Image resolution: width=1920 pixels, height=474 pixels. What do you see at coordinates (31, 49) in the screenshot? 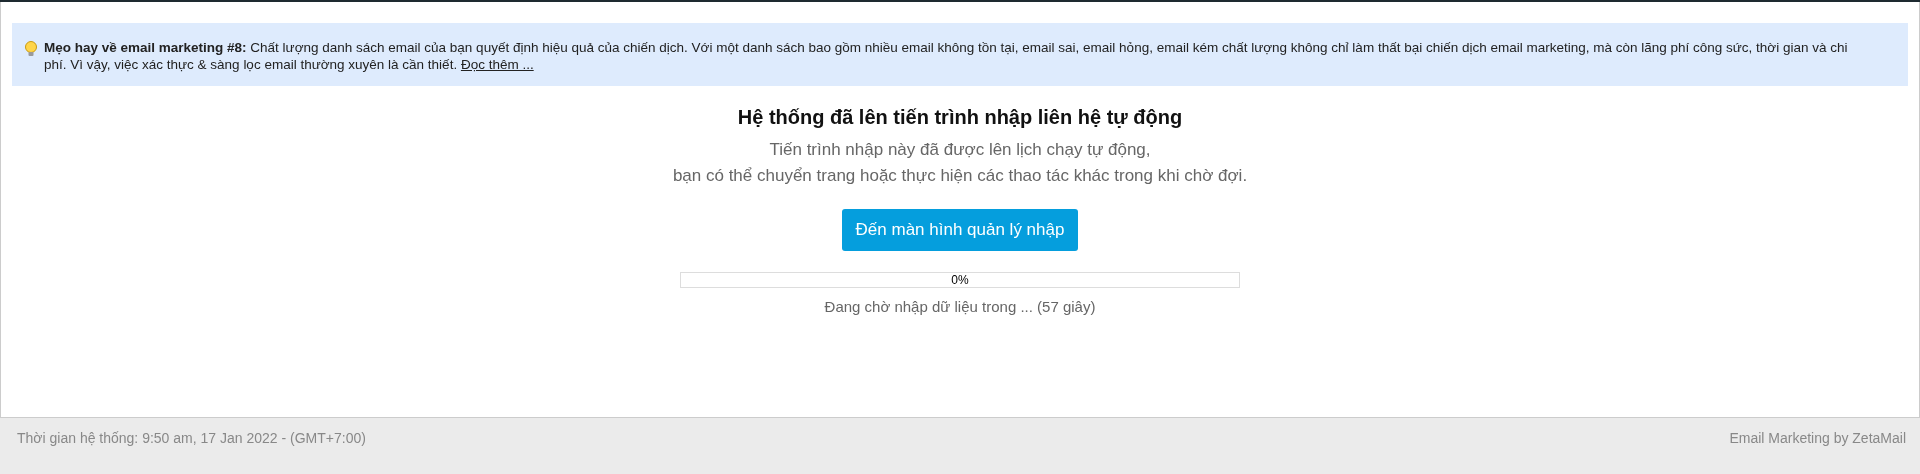
I see `lightbulb-icon` at bounding box center [31, 49].